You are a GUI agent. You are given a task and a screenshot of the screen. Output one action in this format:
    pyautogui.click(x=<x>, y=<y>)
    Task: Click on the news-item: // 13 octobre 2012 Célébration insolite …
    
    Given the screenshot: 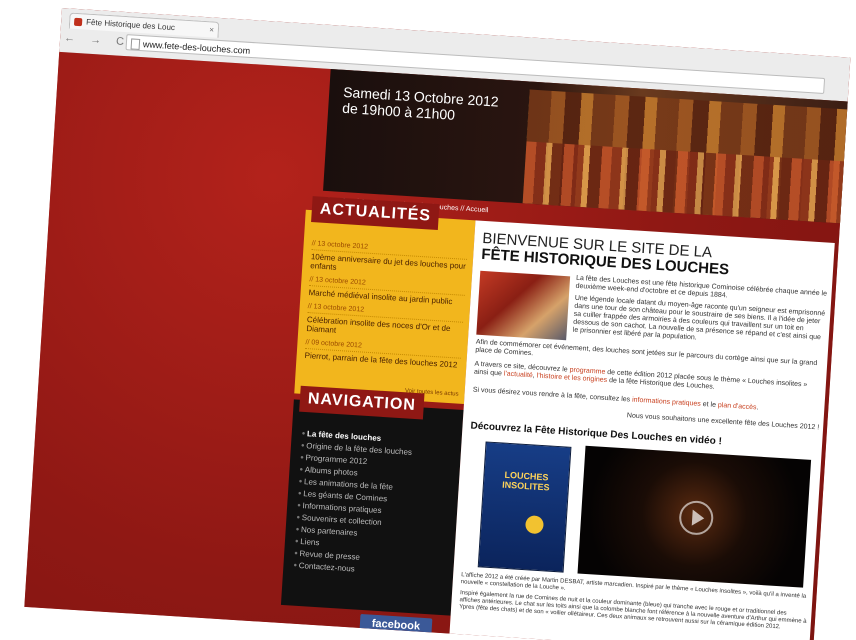 What is the action you would take?
    pyautogui.click(x=385, y=323)
    